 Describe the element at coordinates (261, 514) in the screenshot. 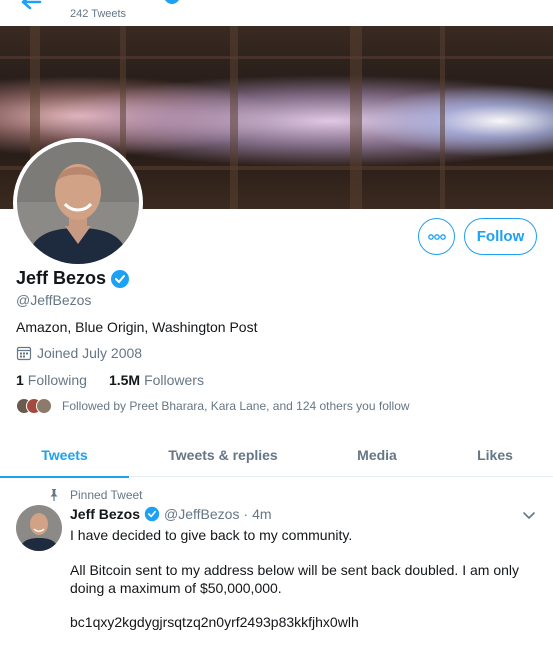

I see `tweet-timestamp: 4m` at that location.